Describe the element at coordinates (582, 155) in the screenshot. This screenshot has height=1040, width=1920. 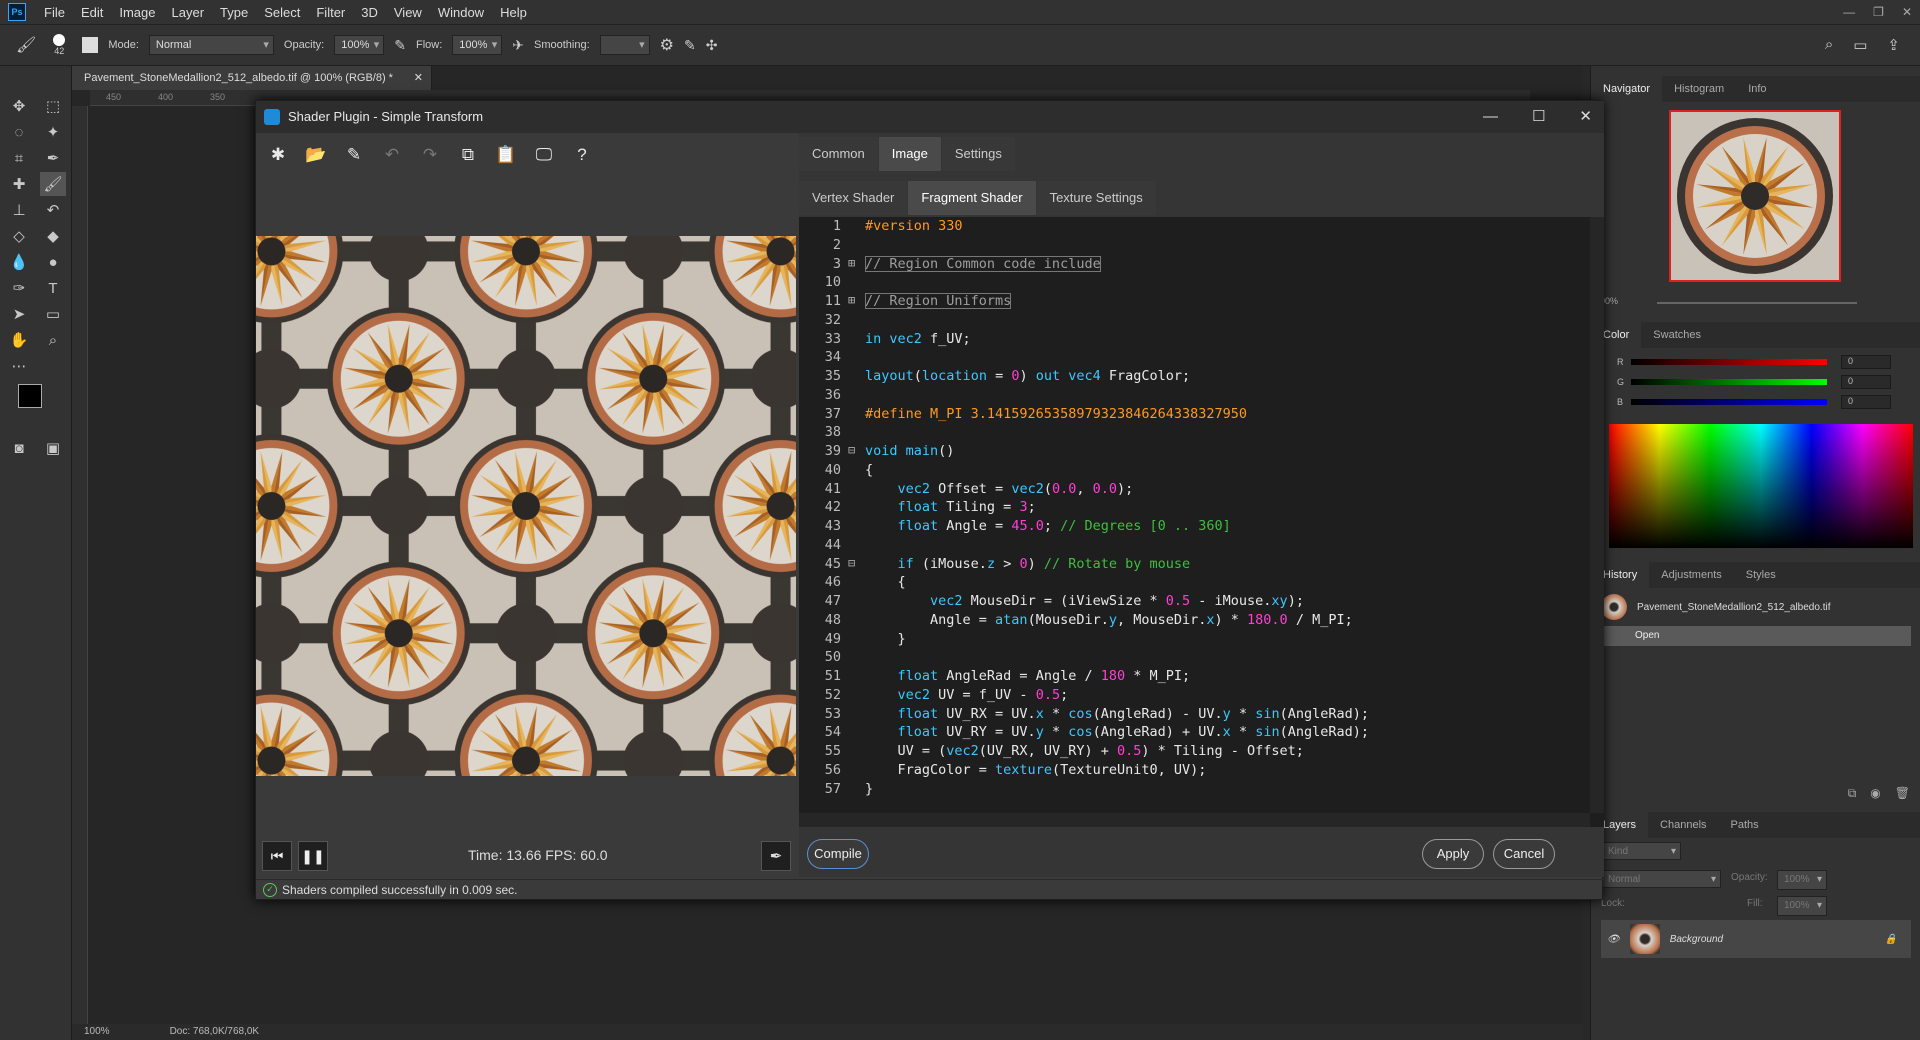
I see `help-icon: ?` at that location.